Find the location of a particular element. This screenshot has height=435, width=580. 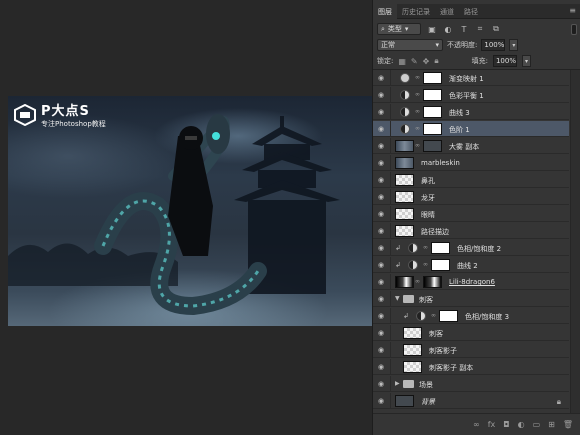

layer-row: ◉ 鼻孔 is located at coordinates (471, 180).